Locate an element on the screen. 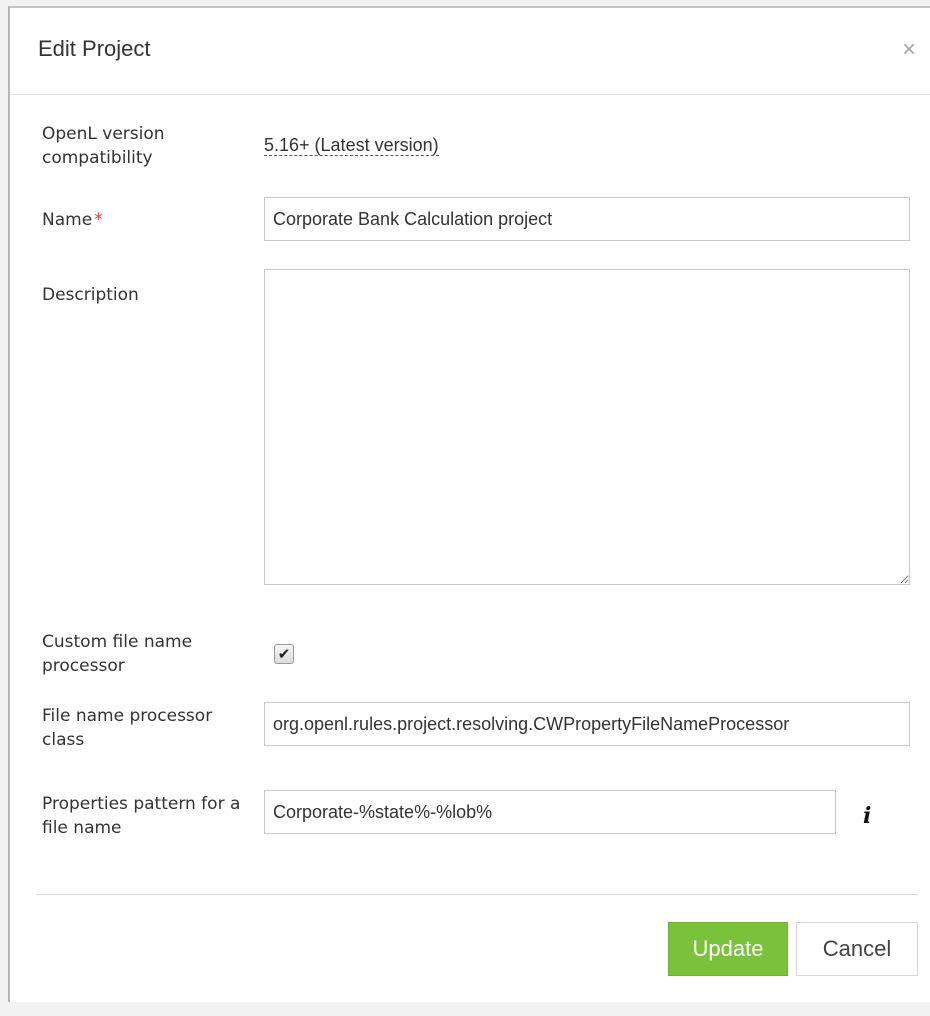 This screenshot has width=930, height=1016. properties-pattern-label: Properties pattern for a file name is located at coordinates (141, 816).